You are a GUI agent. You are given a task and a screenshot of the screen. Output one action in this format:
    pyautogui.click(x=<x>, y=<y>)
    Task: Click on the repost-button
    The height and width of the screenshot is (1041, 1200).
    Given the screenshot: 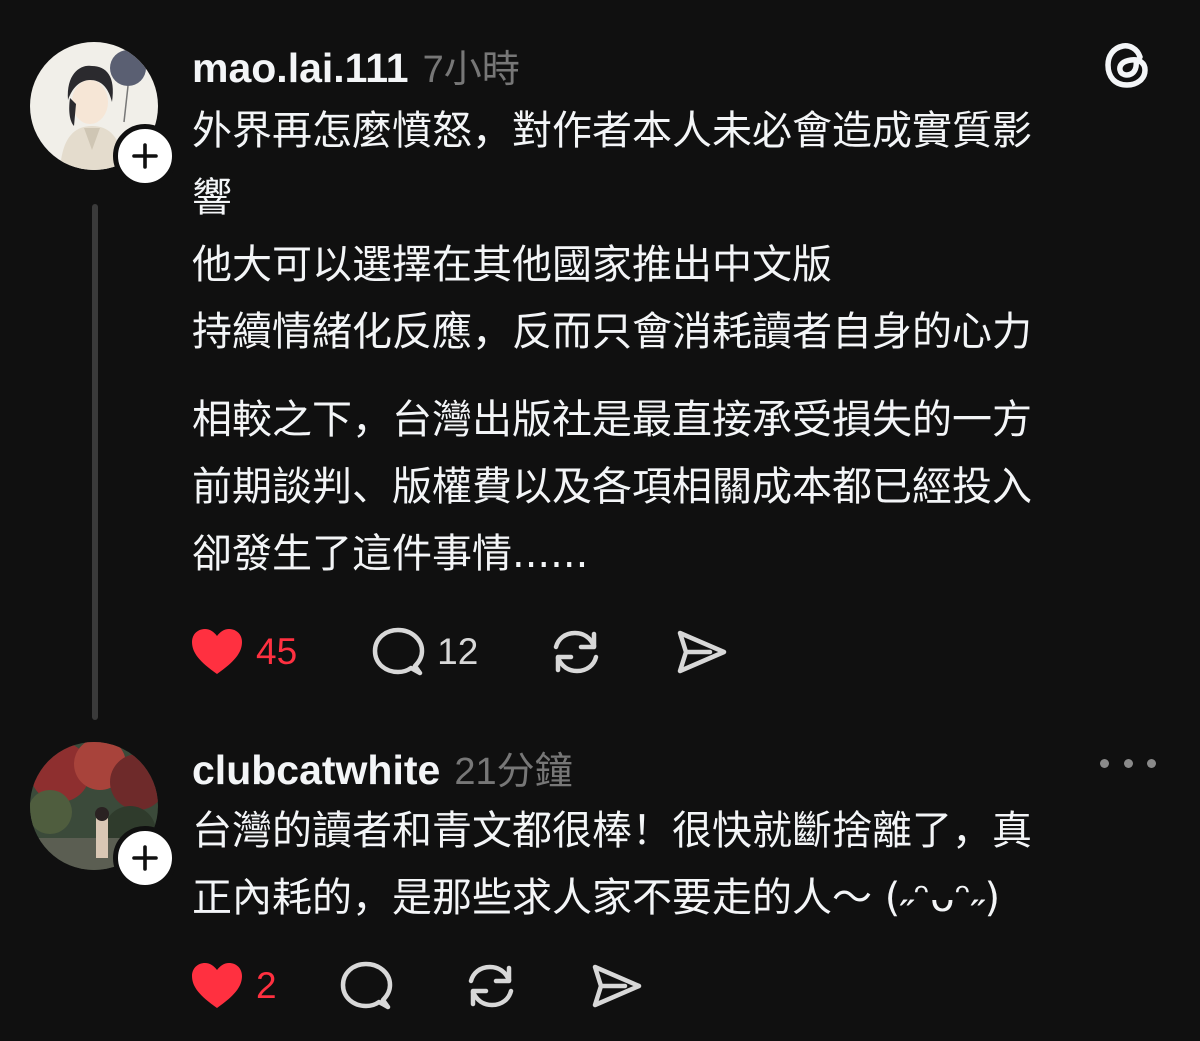 What is the action you would take?
    pyautogui.click(x=491, y=986)
    